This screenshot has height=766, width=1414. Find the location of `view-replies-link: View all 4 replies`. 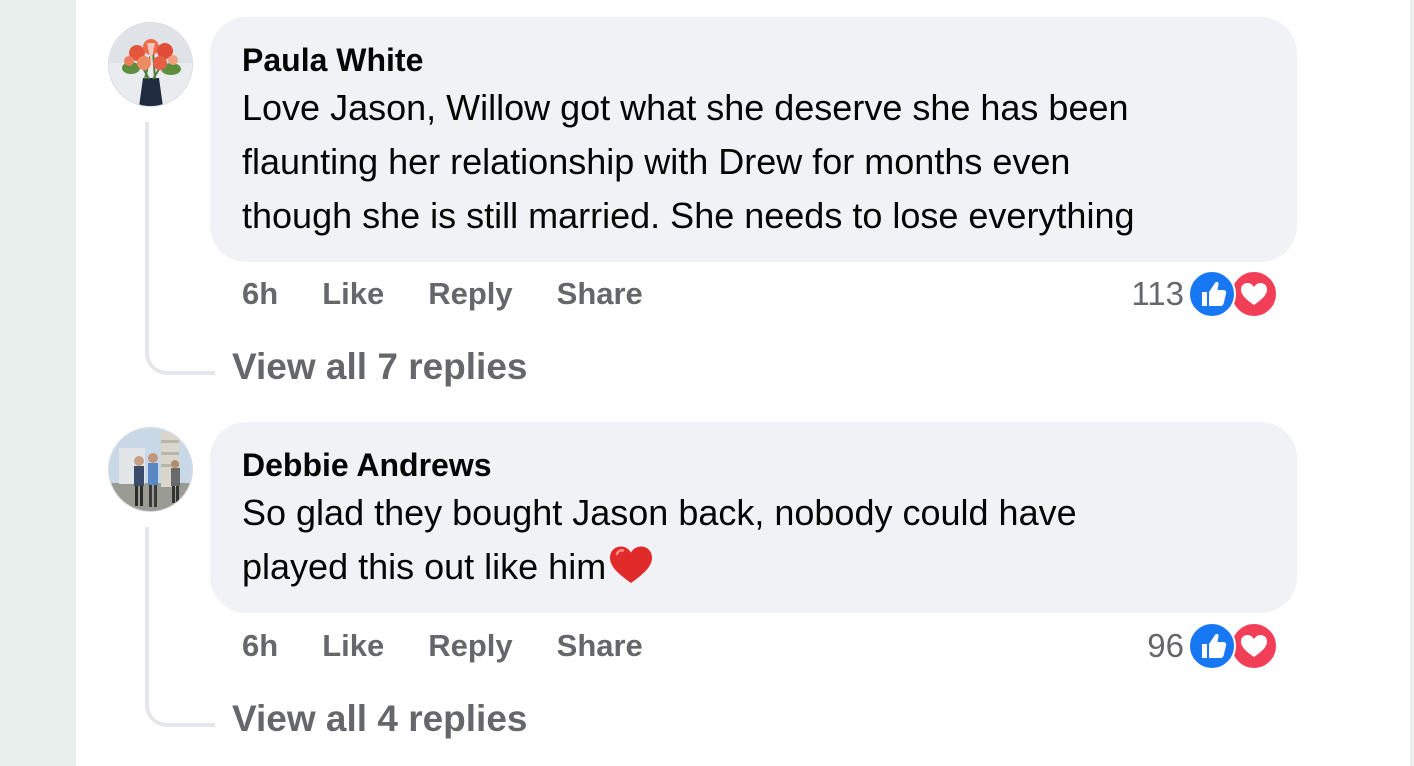

view-replies-link: View all 4 replies is located at coordinates (380, 719).